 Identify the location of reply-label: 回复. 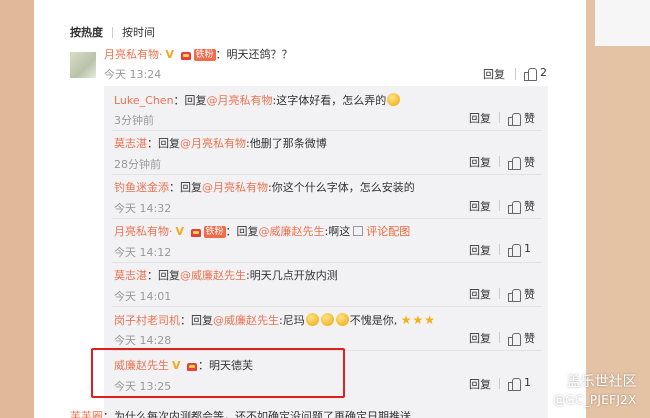
(494, 74).